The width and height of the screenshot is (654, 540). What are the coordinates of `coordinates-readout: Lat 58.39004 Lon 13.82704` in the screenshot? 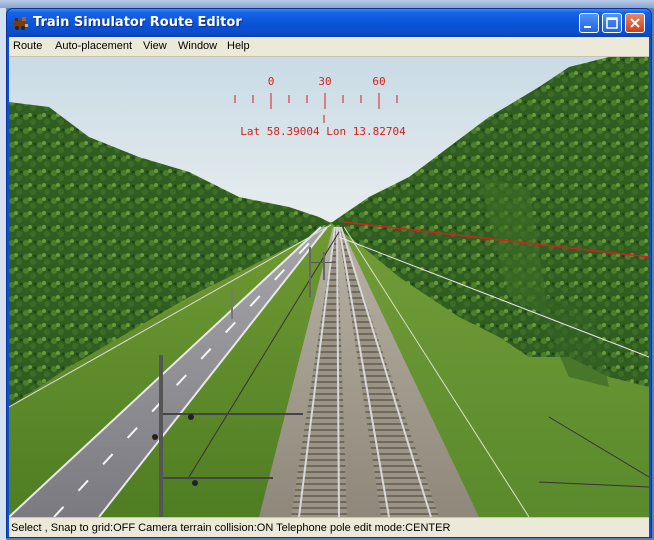 It's located at (323, 131).